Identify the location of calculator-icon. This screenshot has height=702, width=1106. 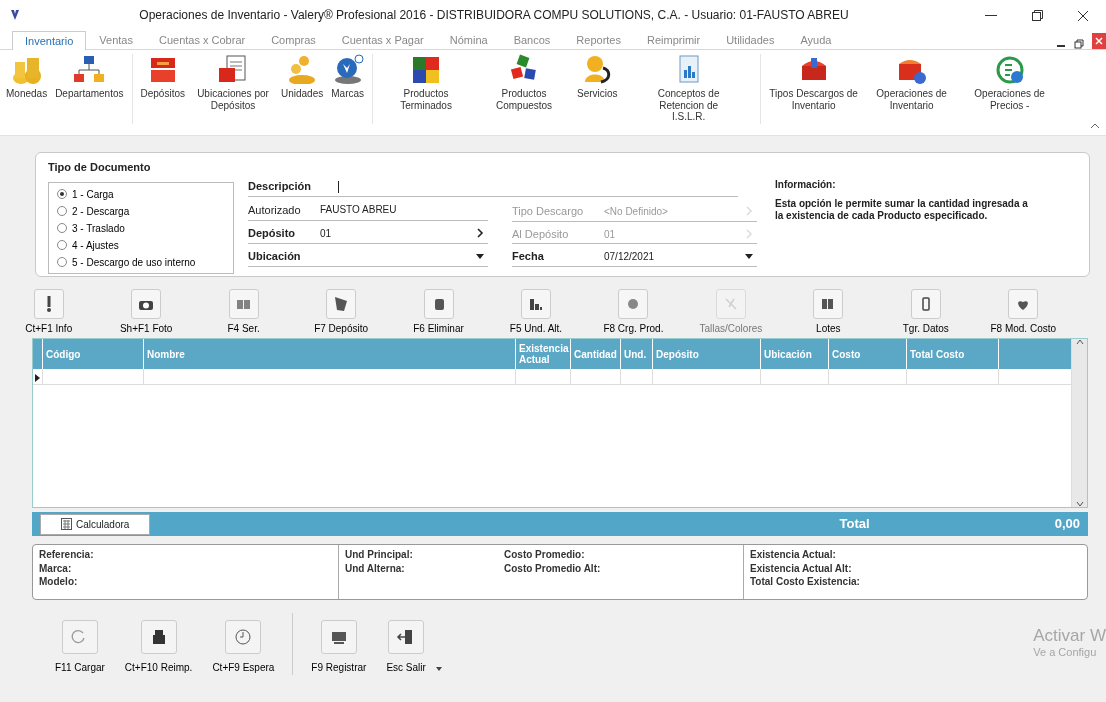
(66, 524).